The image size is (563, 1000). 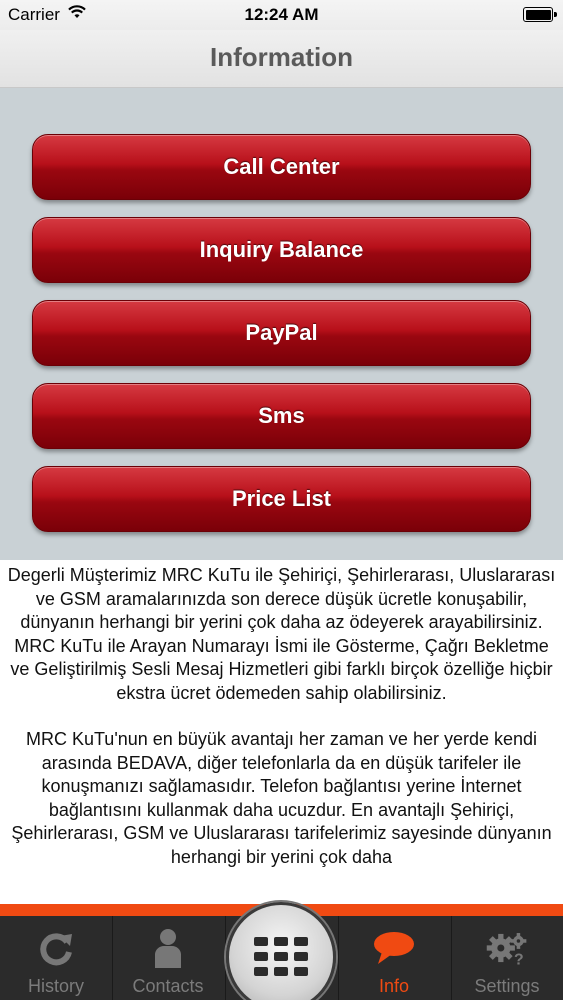 What do you see at coordinates (55, 986) in the screenshot?
I see `tab-history-label: History` at bounding box center [55, 986].